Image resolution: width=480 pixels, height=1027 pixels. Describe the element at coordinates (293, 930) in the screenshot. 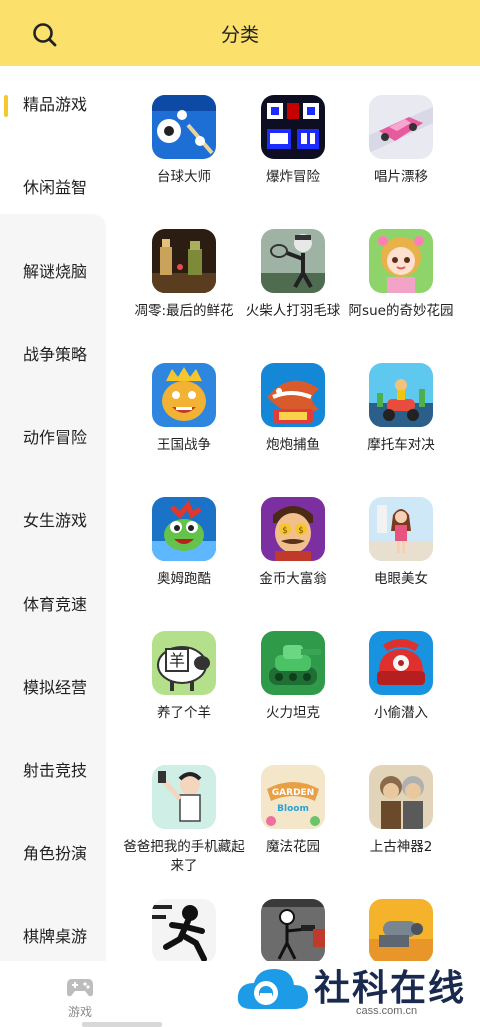

I see `stickman-gun-icon` at that location.